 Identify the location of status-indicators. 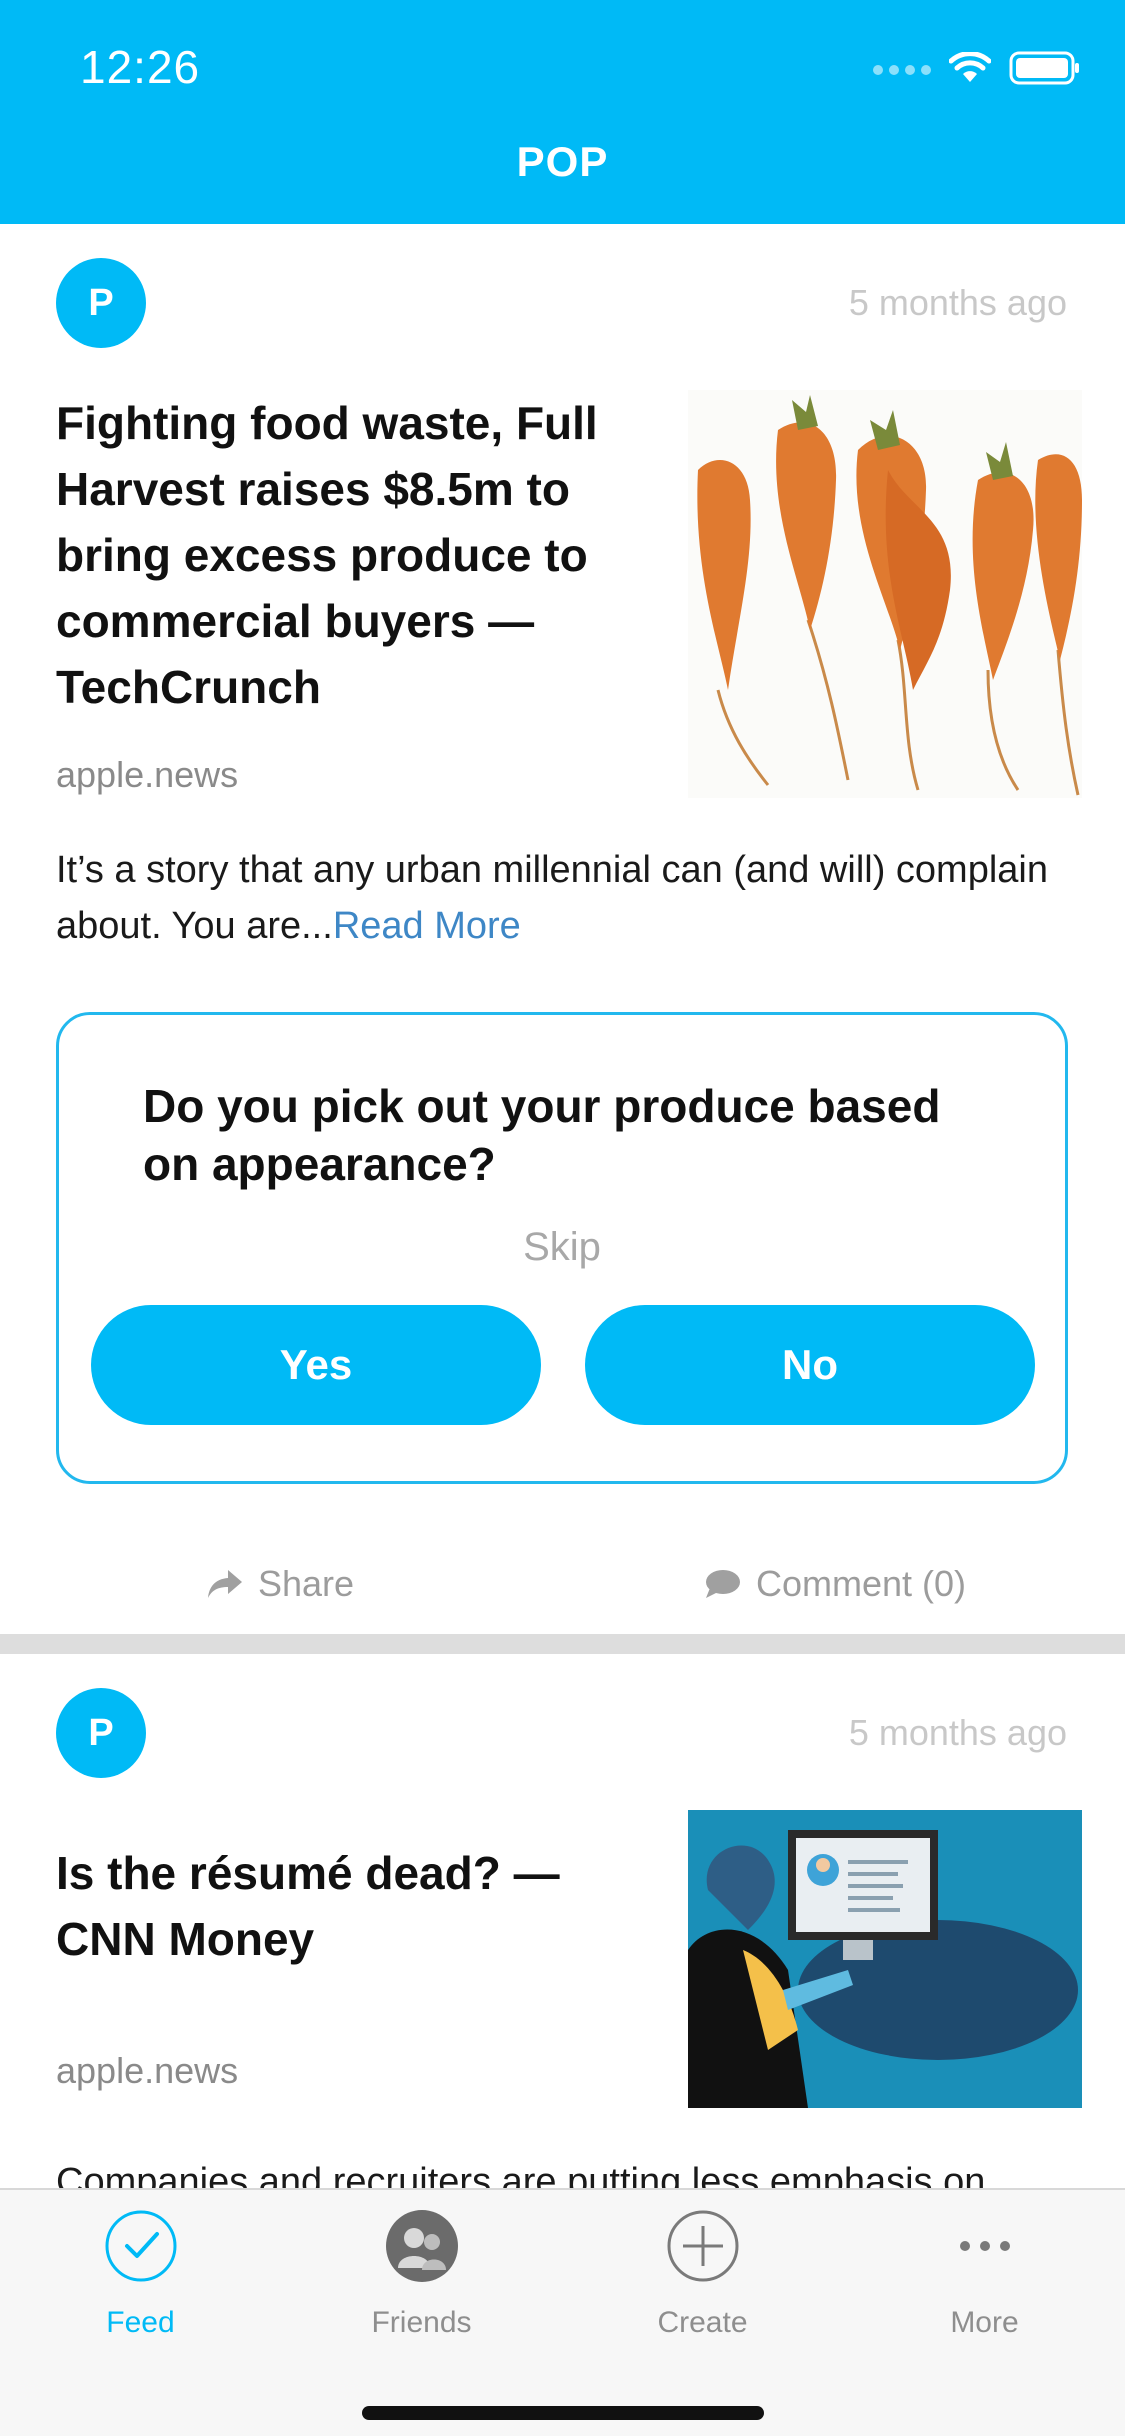
(977, 70).